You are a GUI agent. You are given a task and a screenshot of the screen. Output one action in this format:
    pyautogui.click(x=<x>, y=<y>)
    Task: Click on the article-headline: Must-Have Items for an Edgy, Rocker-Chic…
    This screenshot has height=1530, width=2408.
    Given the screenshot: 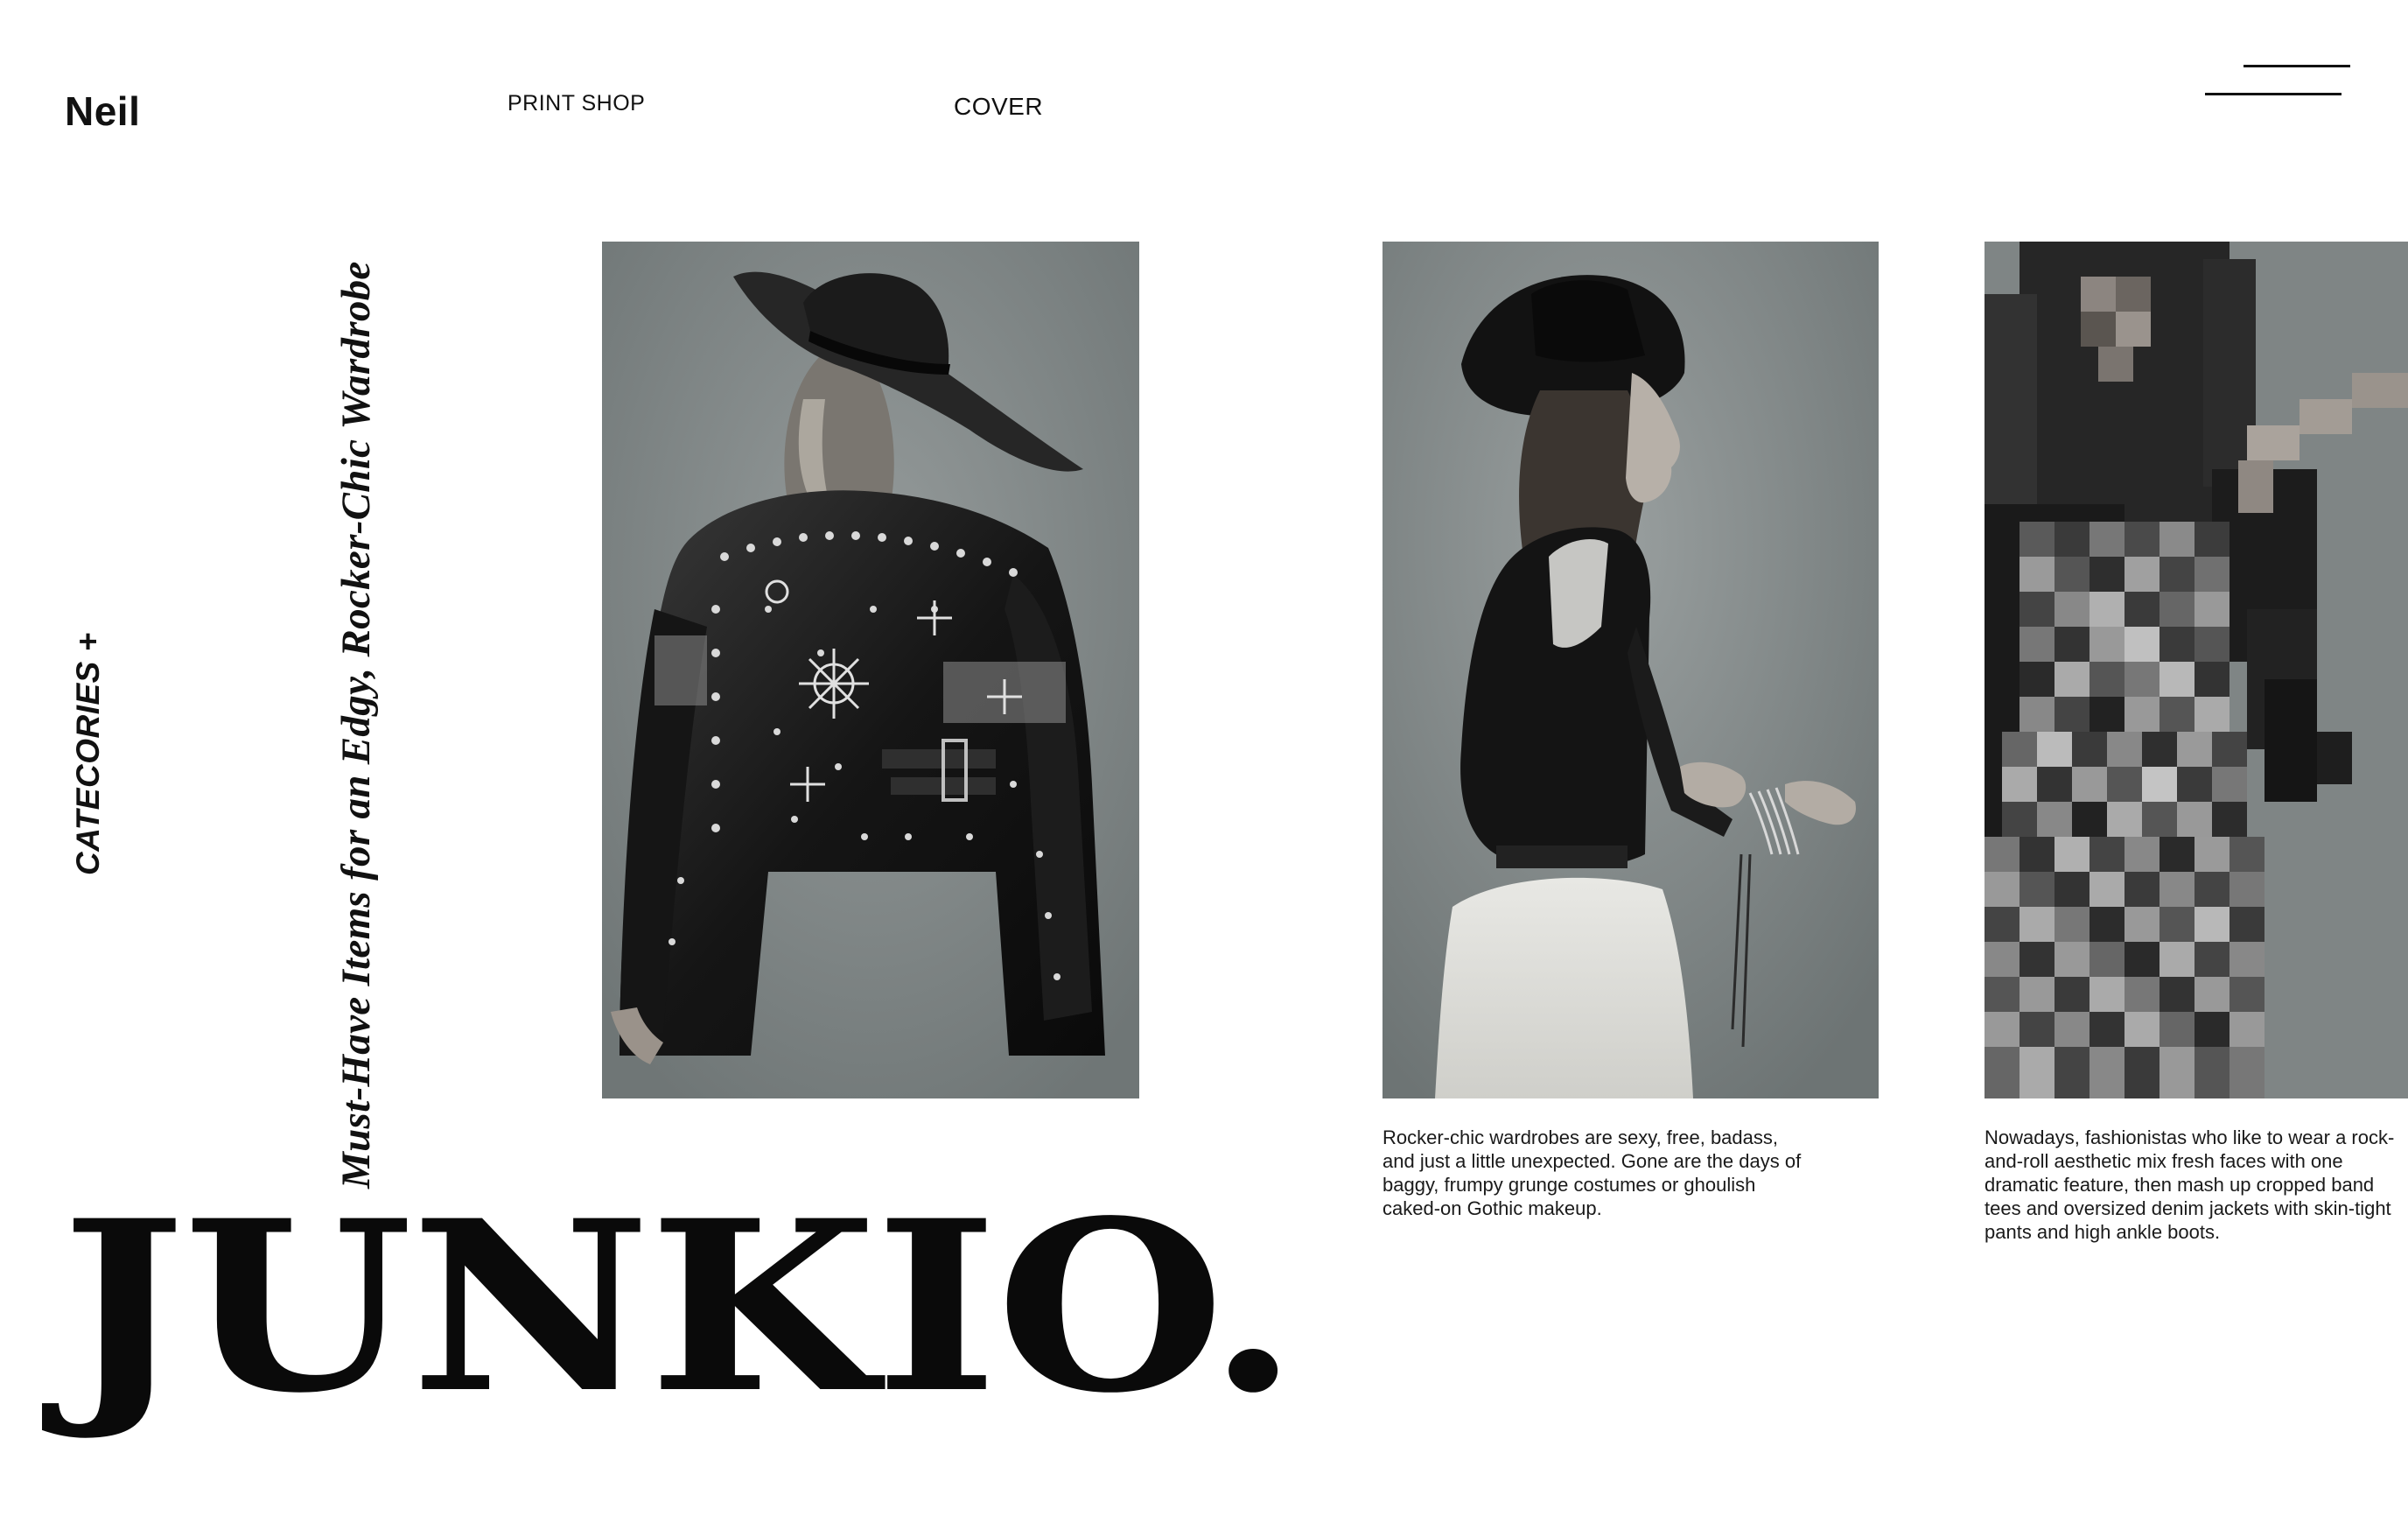 What is the action you would take?
    pyautogui.click(x=356, y=725)
    